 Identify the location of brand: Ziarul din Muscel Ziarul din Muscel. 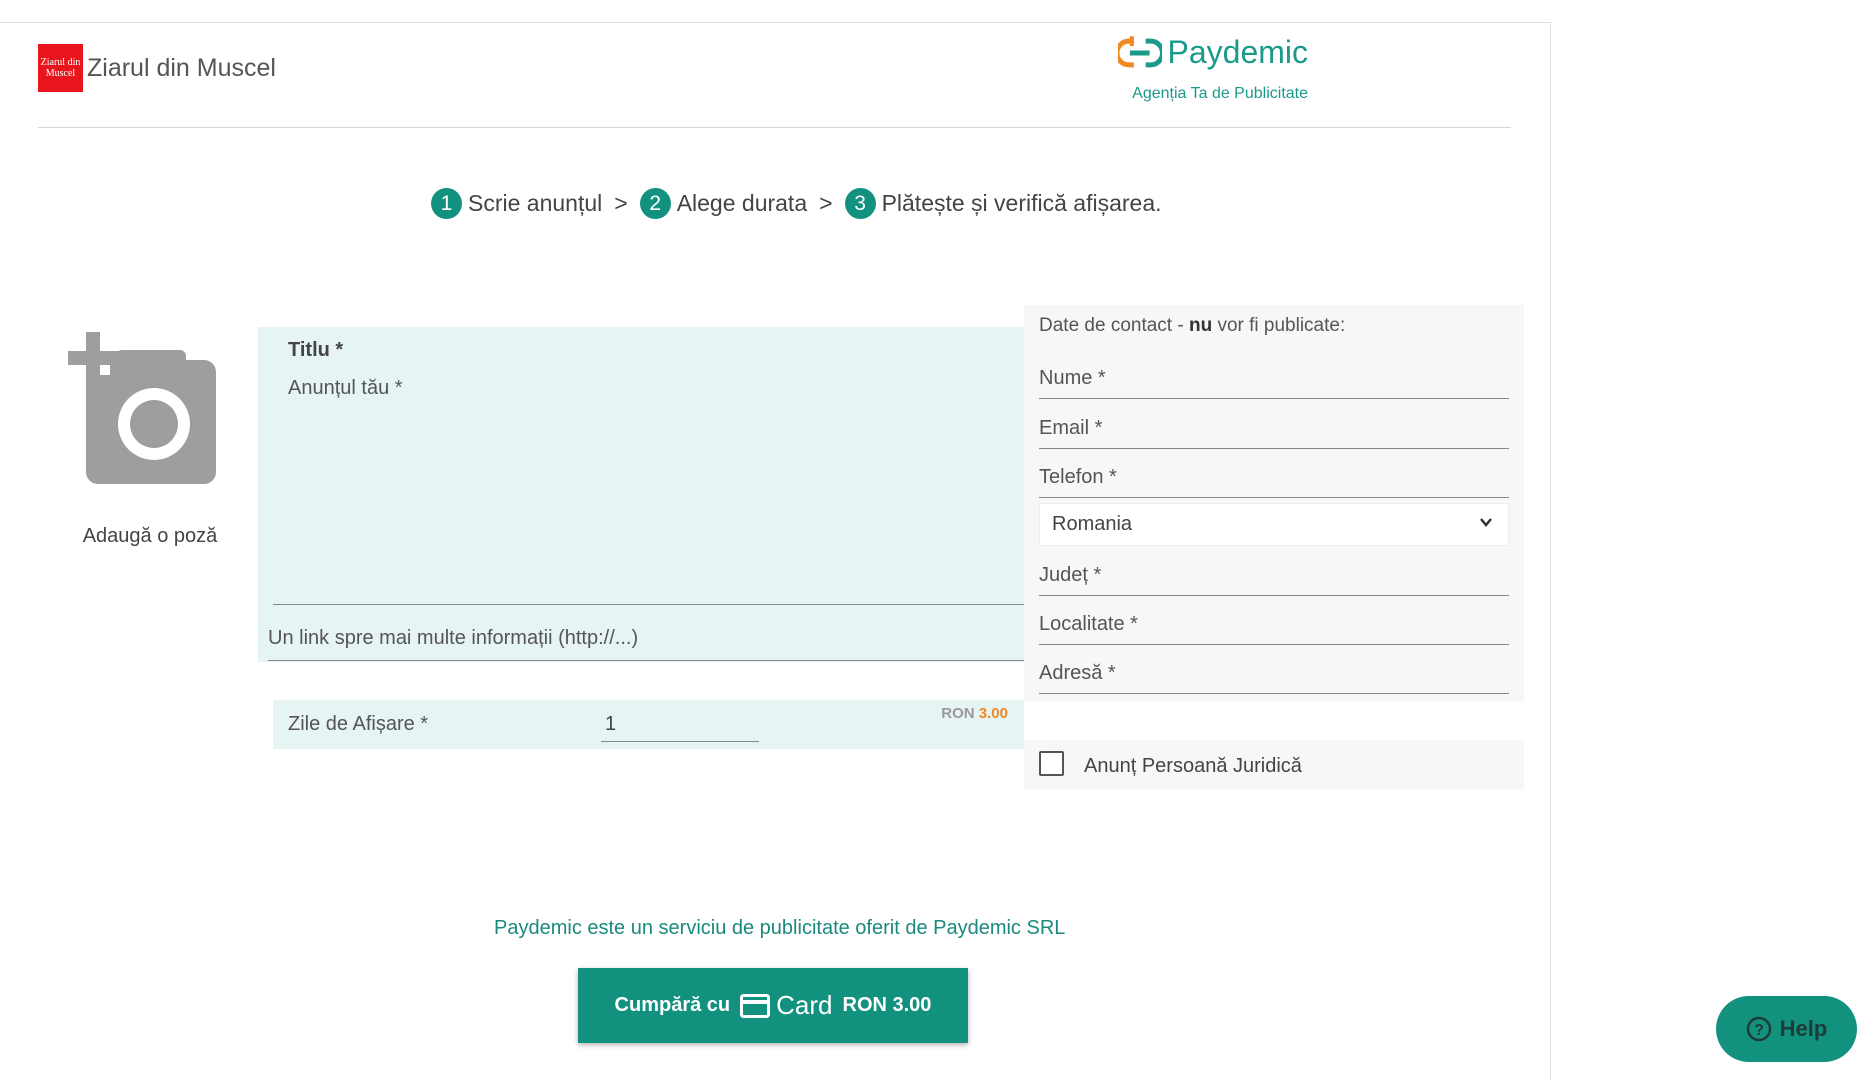
(157, 68).